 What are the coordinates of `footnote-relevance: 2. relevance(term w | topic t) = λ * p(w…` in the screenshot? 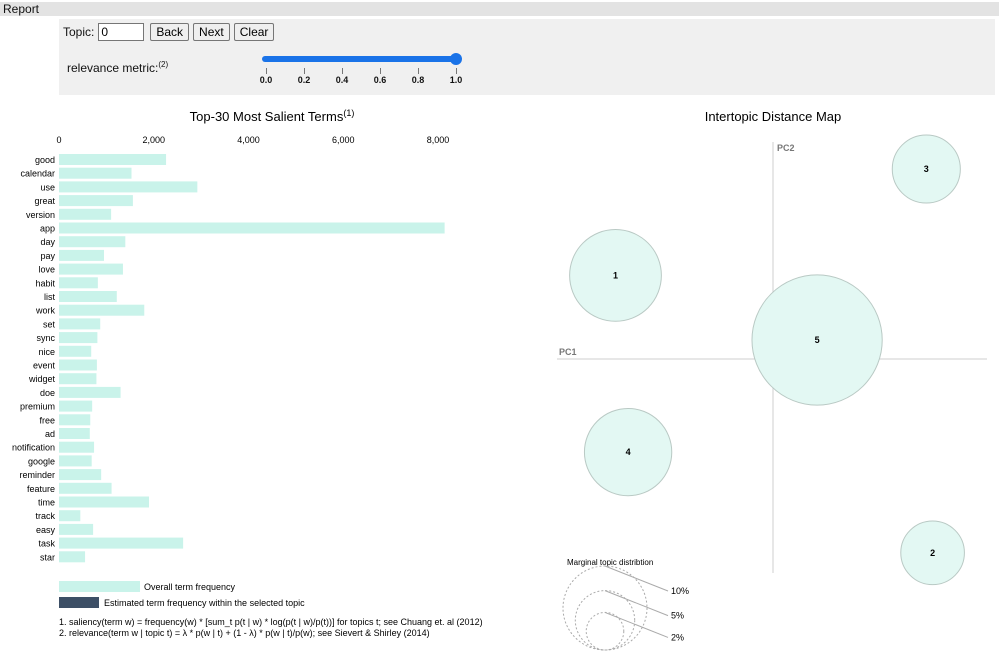 It's located at (244, 633).